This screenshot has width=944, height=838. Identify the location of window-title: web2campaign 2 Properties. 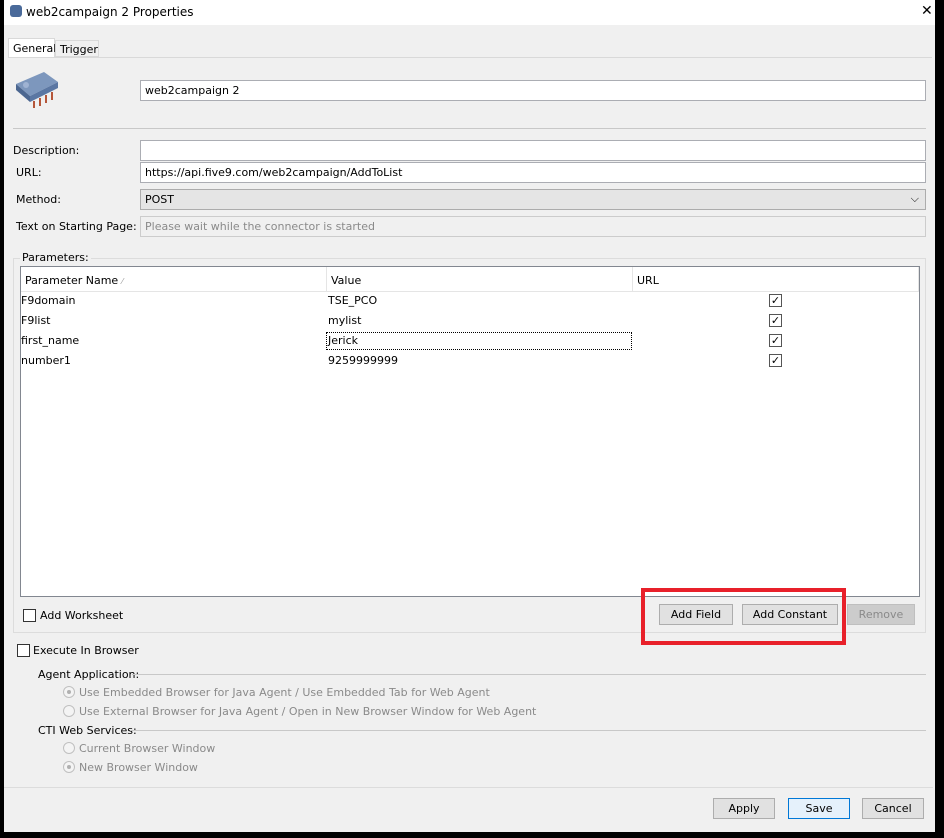
(110, 12).